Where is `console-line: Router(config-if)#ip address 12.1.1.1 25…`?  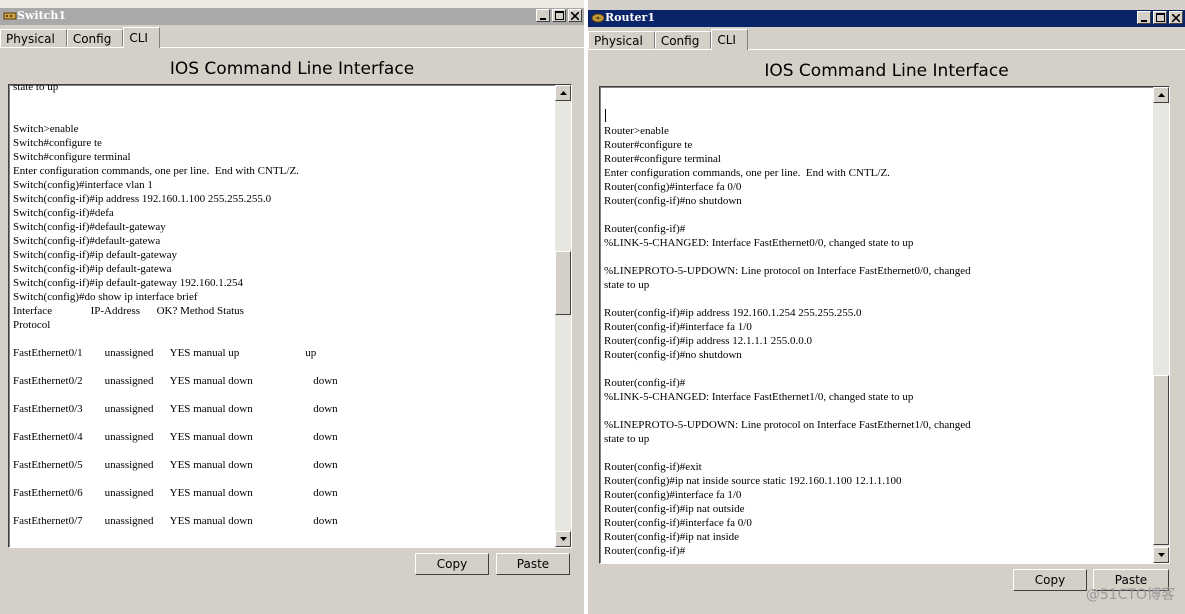 console-line: Router(config-if)#ip address 12.1.1.1 25… is located at coordinates (708, 341).